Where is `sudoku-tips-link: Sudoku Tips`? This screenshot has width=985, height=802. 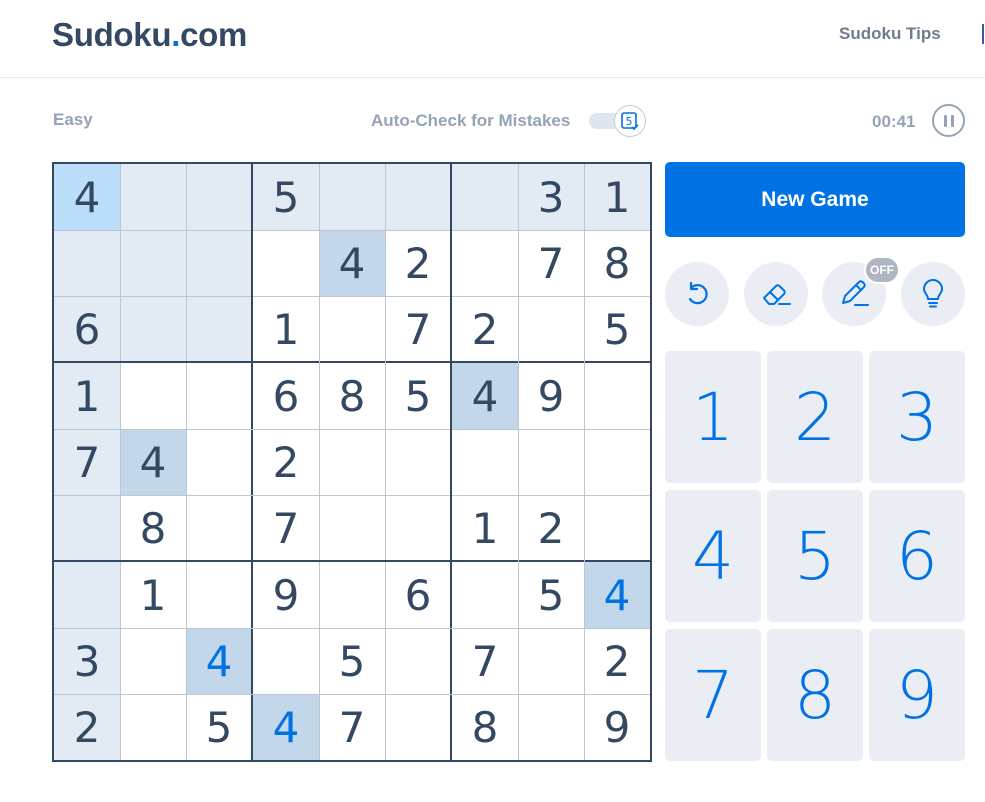
sudoku-tips-link: Sudoku Tips is located at coordinates (890, 34).